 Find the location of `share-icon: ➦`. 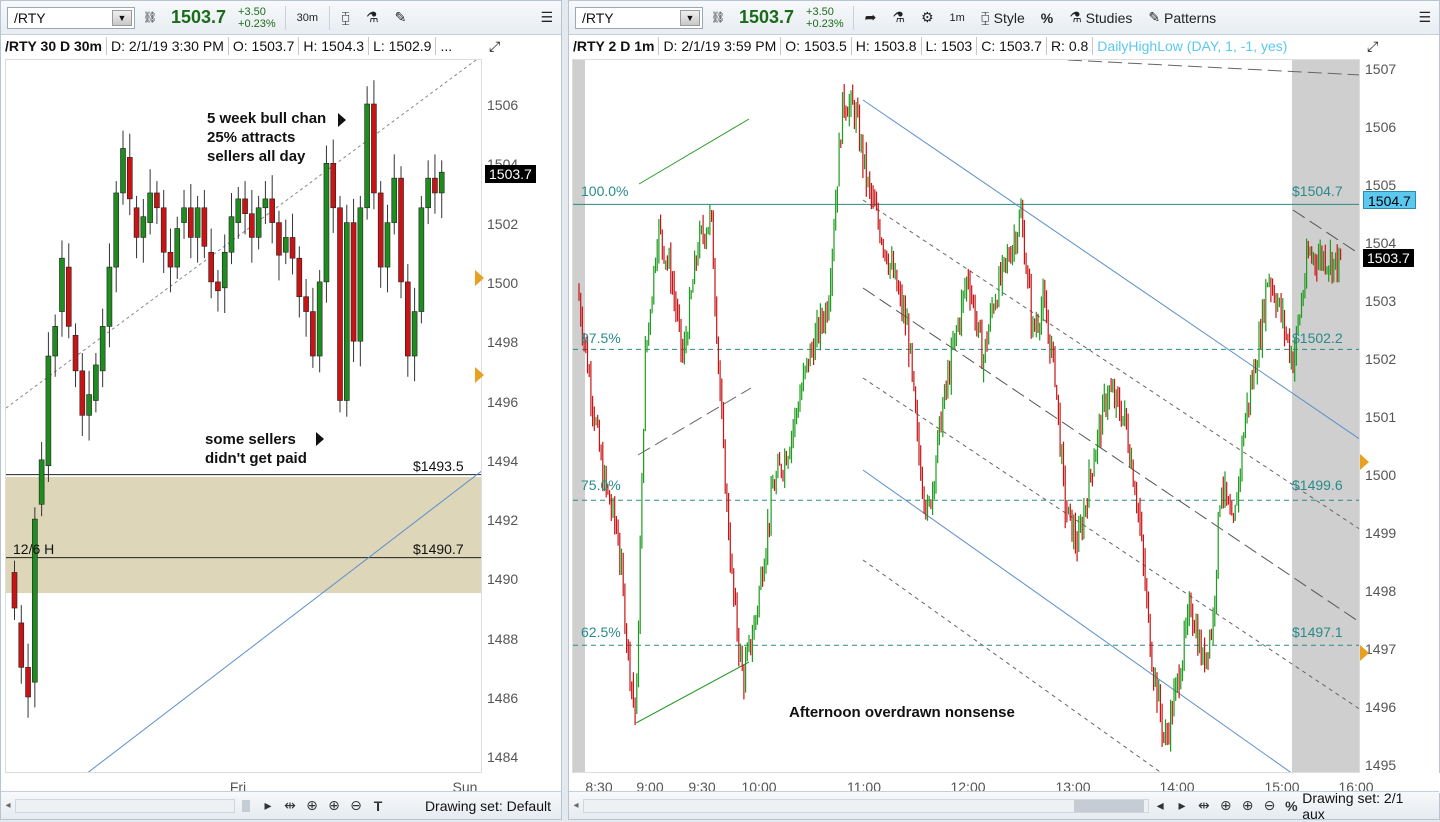

share-icon: ➦ is located at coordinates (871, 18).